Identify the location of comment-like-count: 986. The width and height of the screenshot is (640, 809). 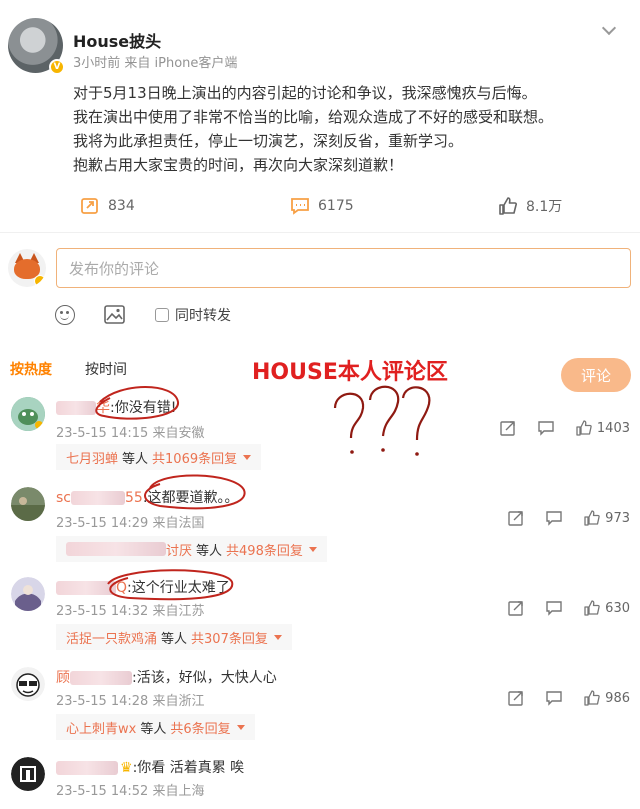
(617, 698).